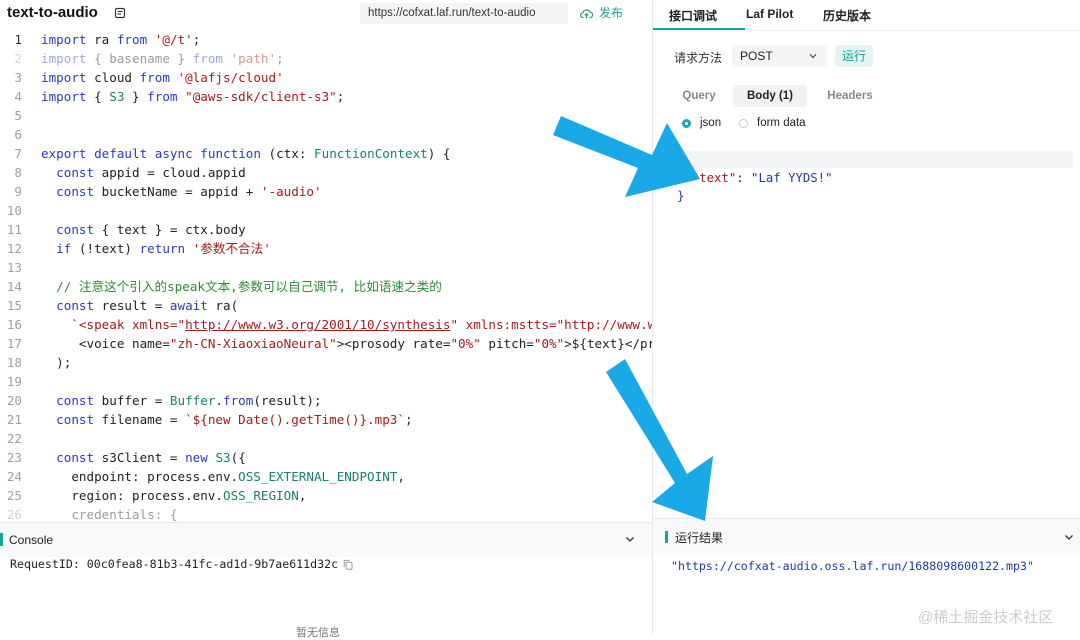  I want to click on code-line: 5, so click(326, 115).